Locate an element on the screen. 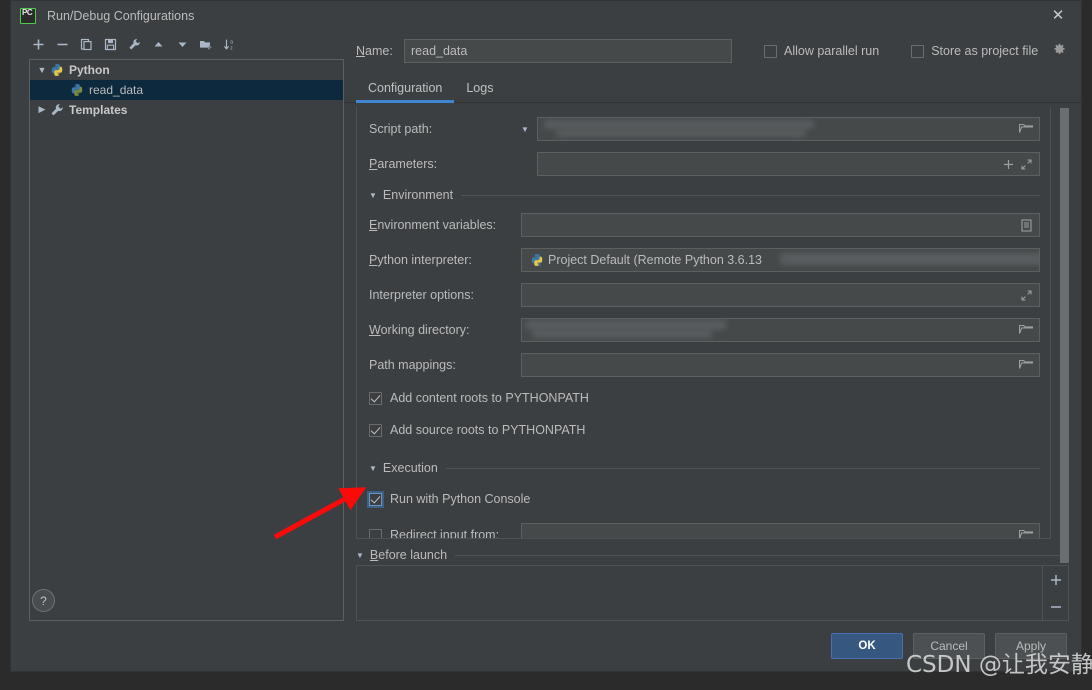 The width and height of the screenshot is (1092, 690). copy-configuration-button is located at coordinates (86, 44).